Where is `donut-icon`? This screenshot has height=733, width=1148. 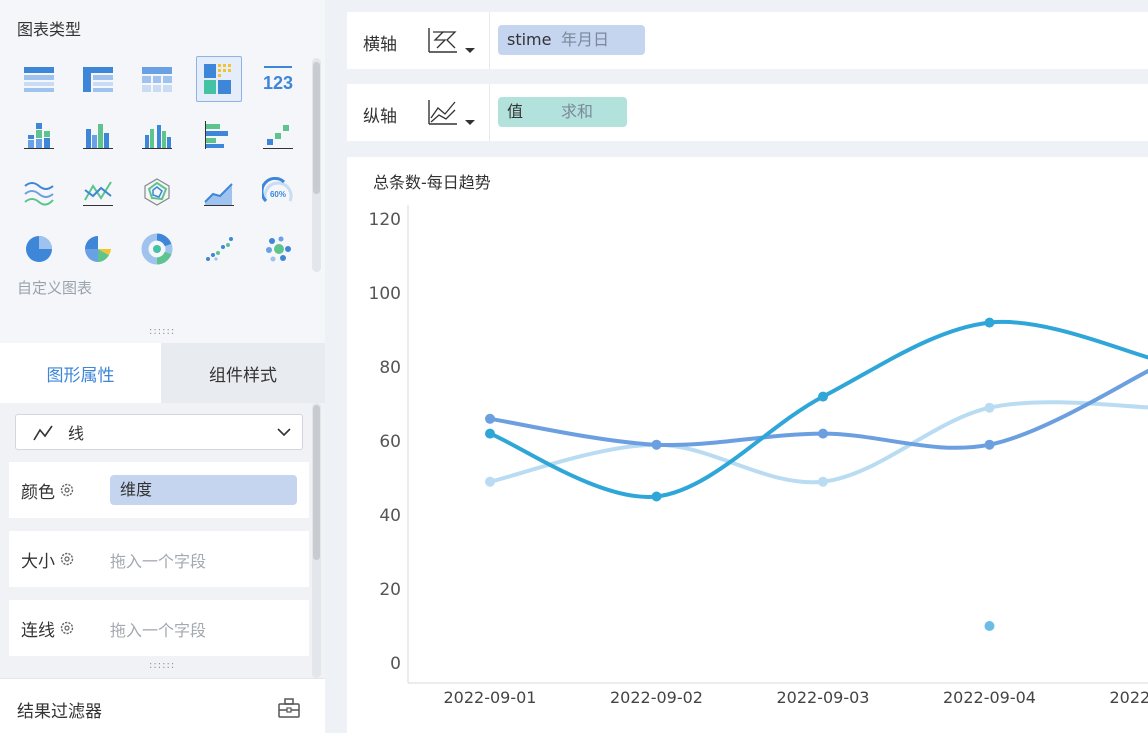 donut-icon is located at coordinates (157, 249).